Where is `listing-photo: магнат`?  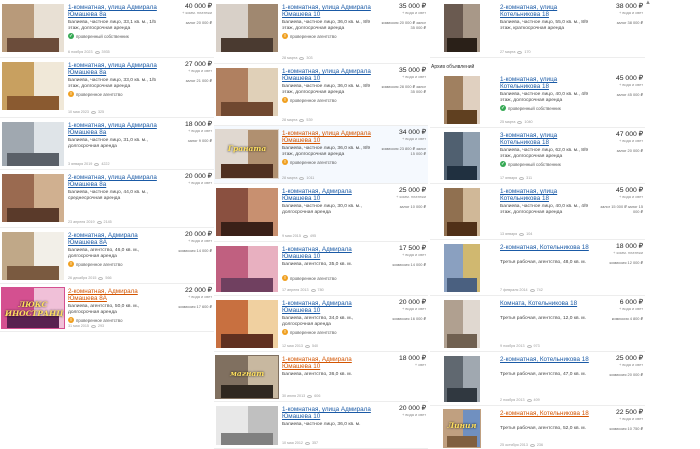 listing-photo: магнат is located at coordinates (247, 377).